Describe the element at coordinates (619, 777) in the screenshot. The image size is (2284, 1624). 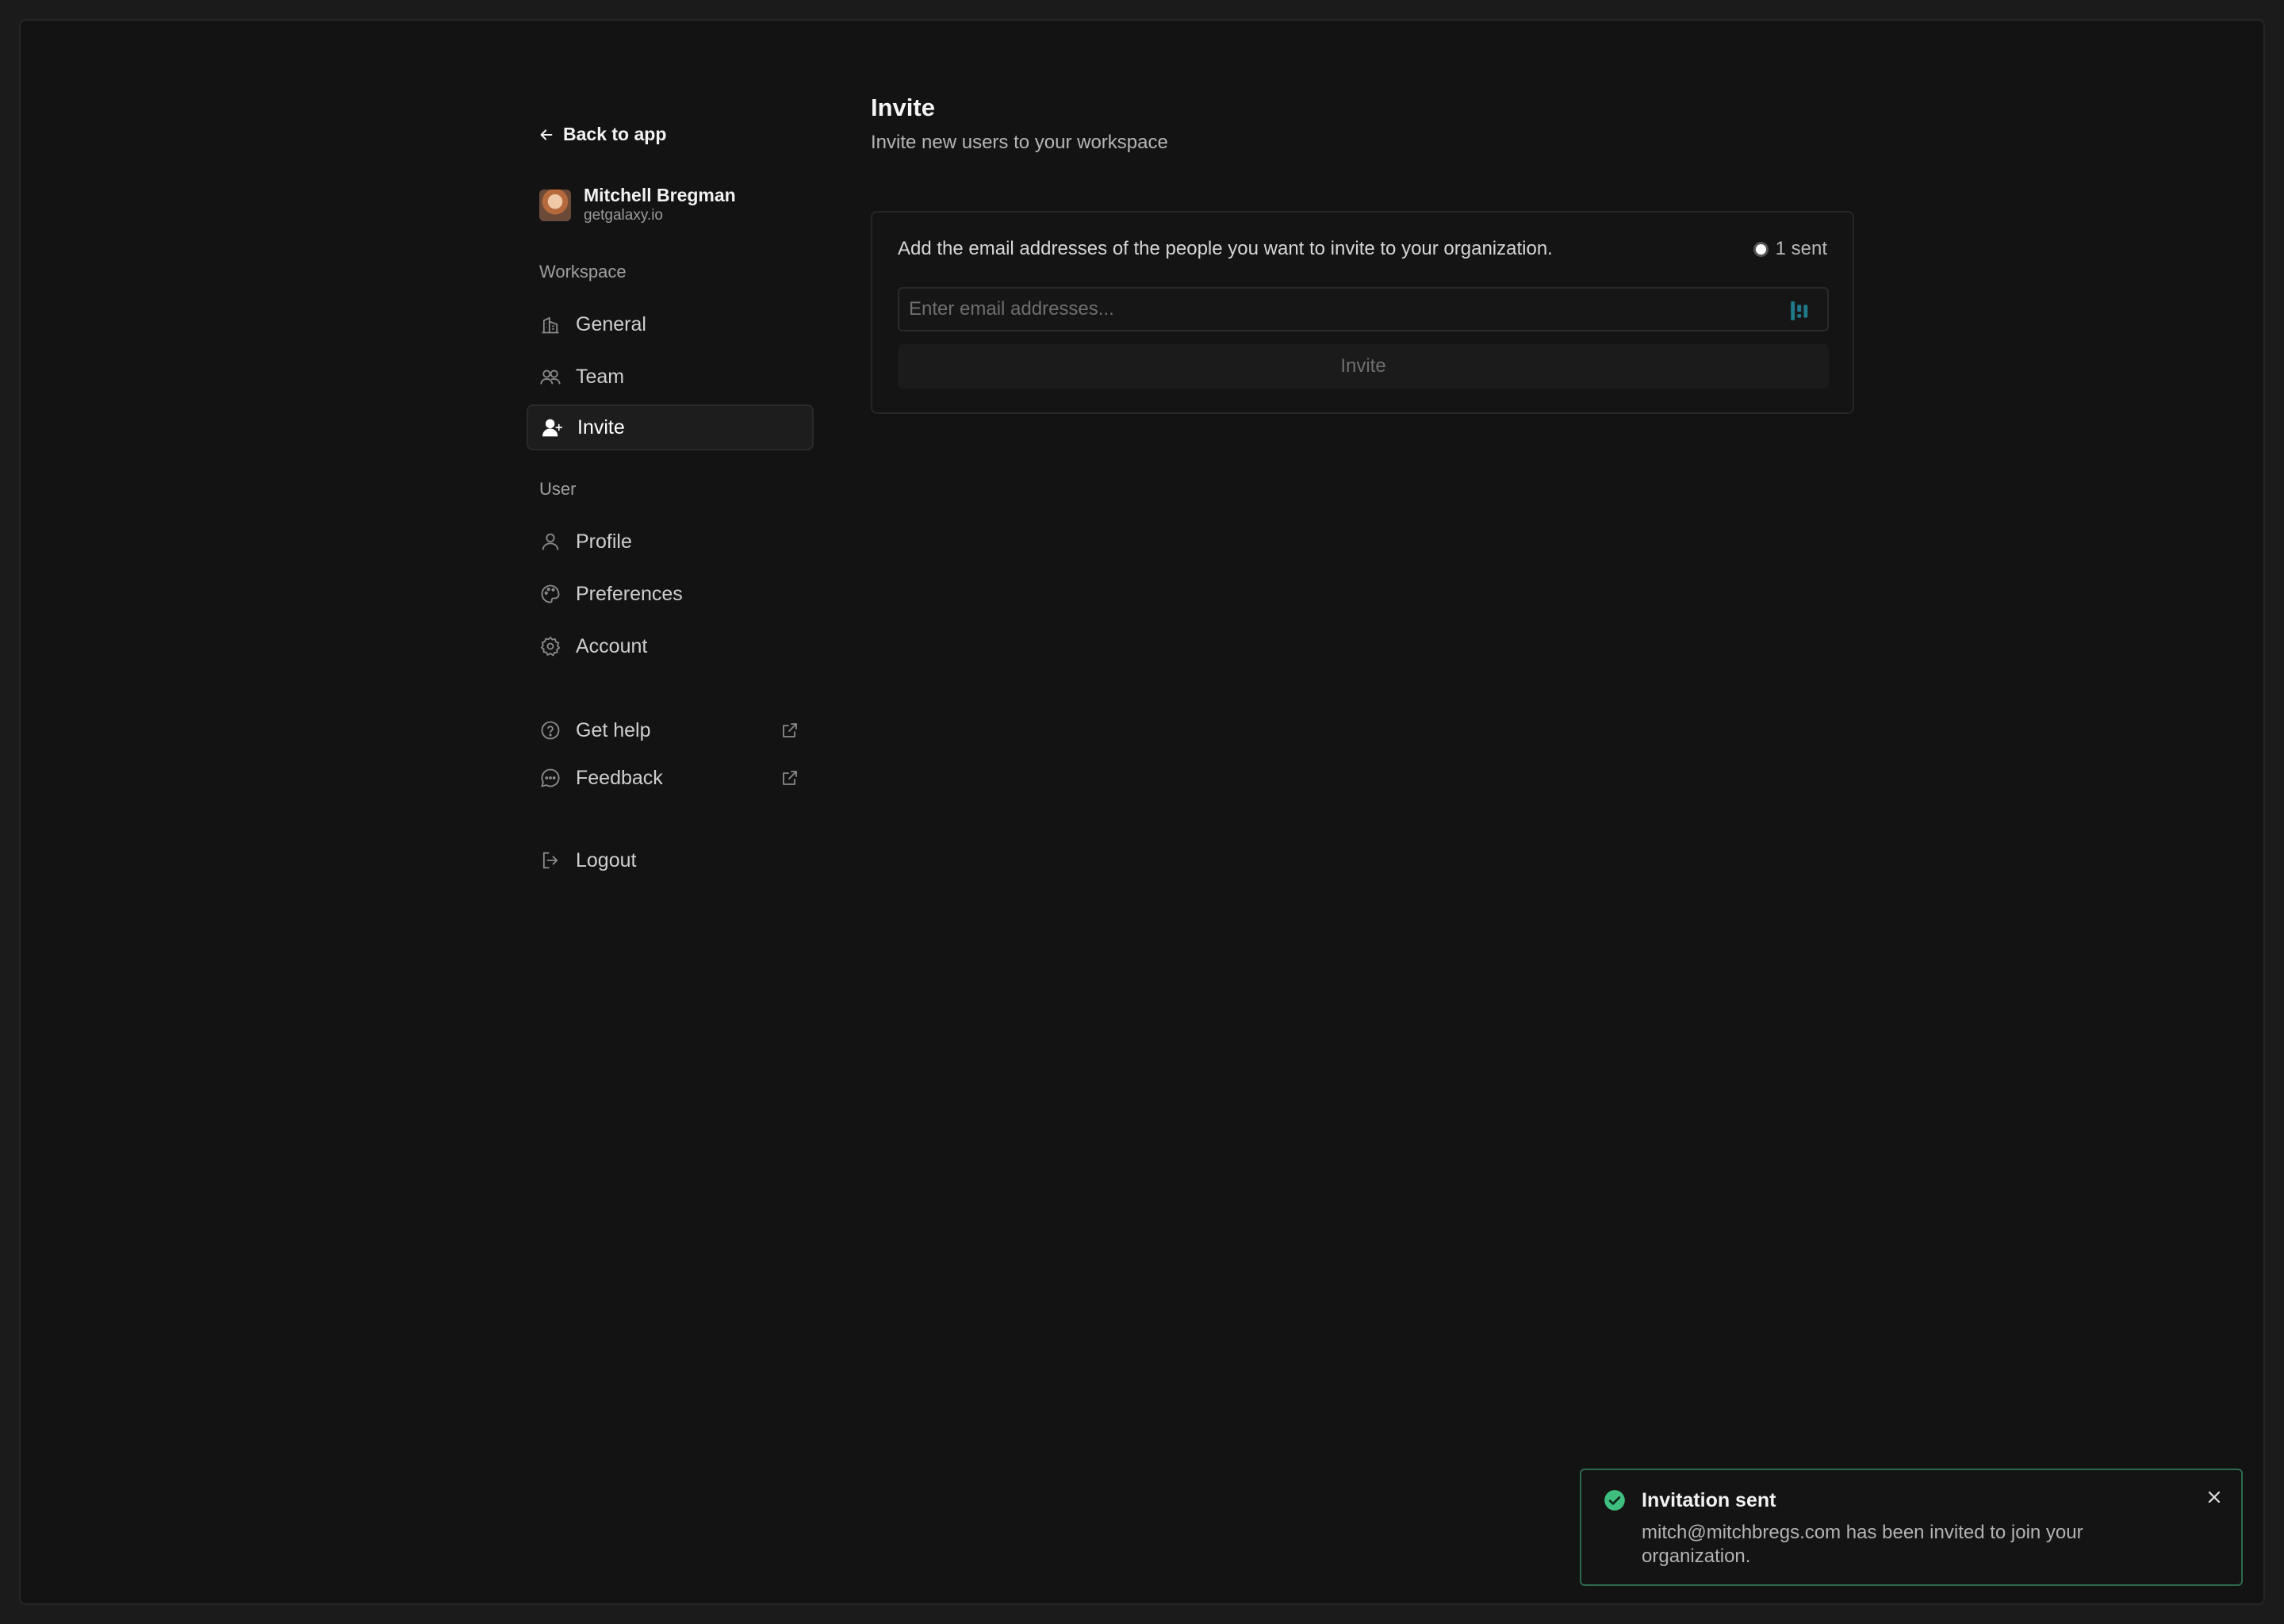
I see `sidebar-item-label: Feedback` at that location.